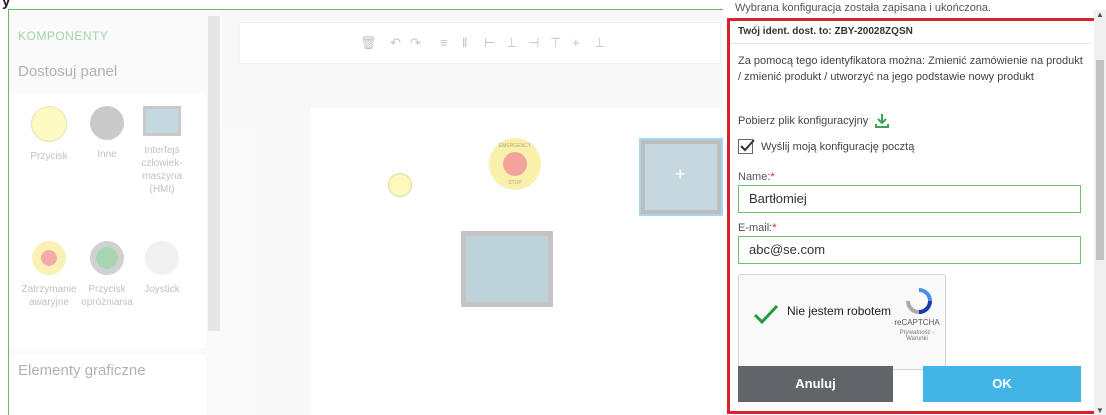 This screenshot has width=1106, height=415. I want to click on align-middle-icon: ‖, so click(464, 42).